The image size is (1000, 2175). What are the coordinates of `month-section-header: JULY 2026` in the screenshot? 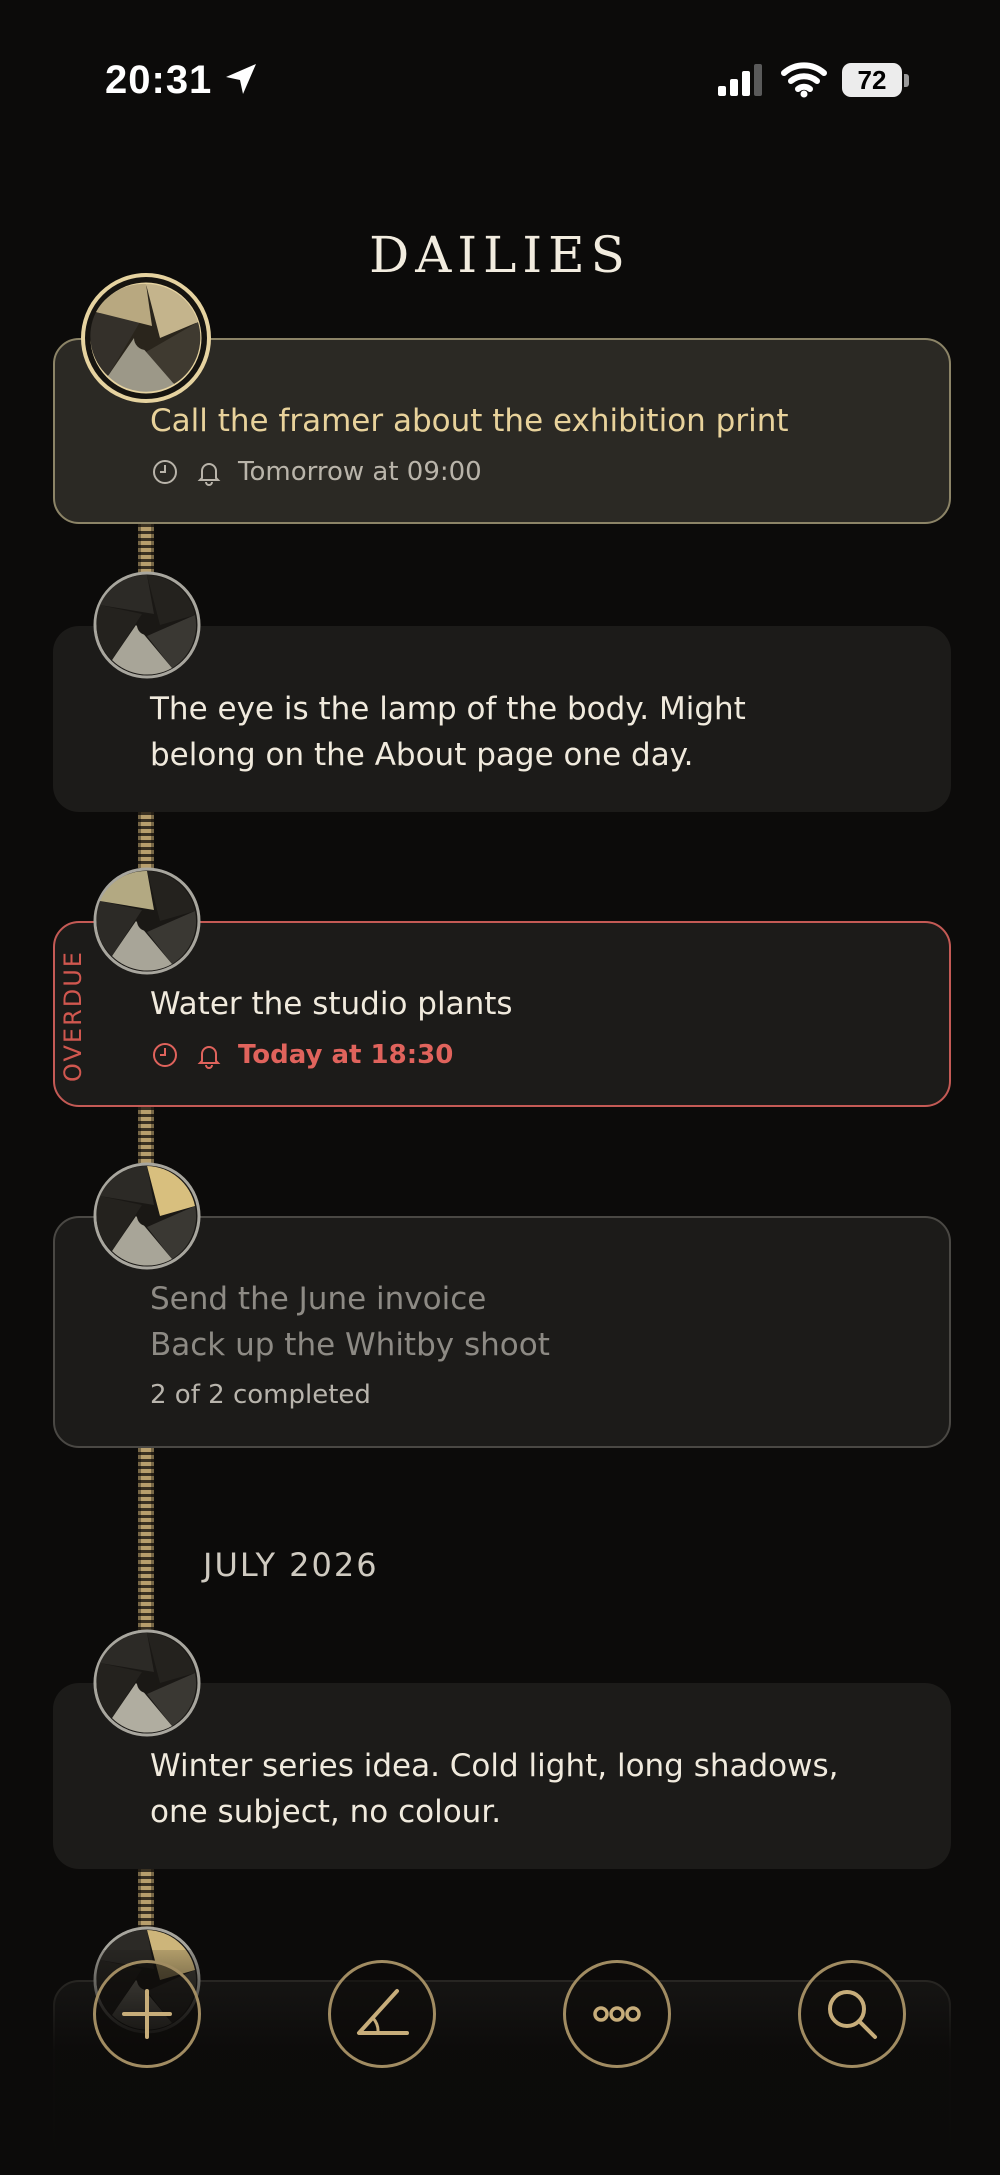 It's located at (291, 1565).